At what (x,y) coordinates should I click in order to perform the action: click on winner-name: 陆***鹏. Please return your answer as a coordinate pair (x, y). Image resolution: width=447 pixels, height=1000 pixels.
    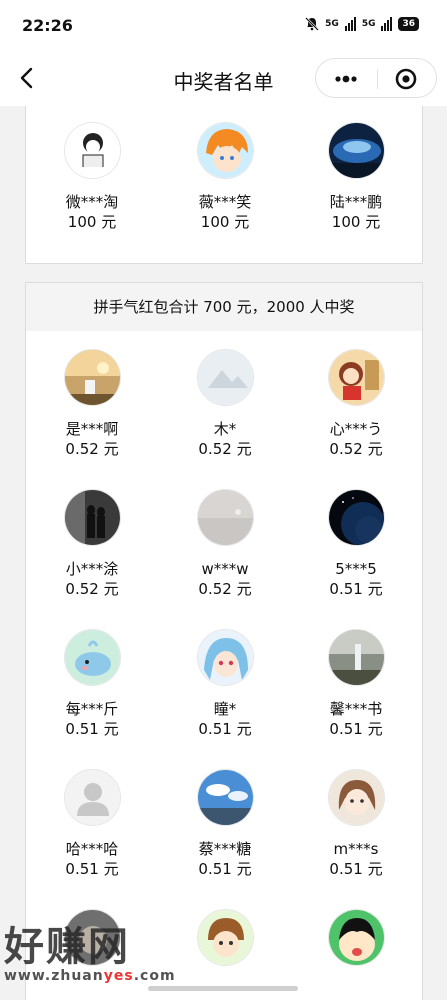
    Looking at the image, I should click on (356, 202).